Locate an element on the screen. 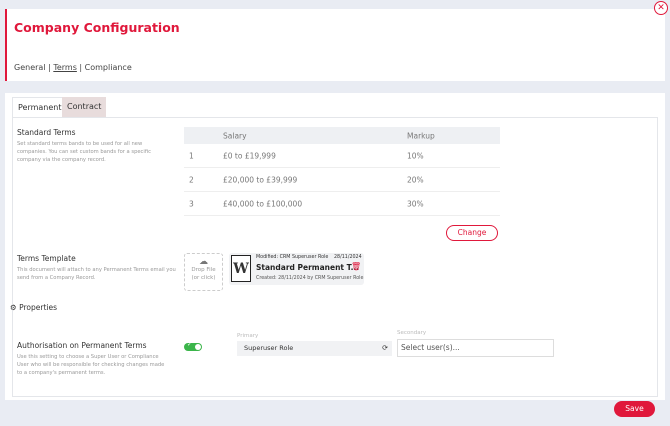 Image resolution: width=670 pixels, height=426 pixels. properties-heading: ⚙ Properties is located at coordinates (33, 307).